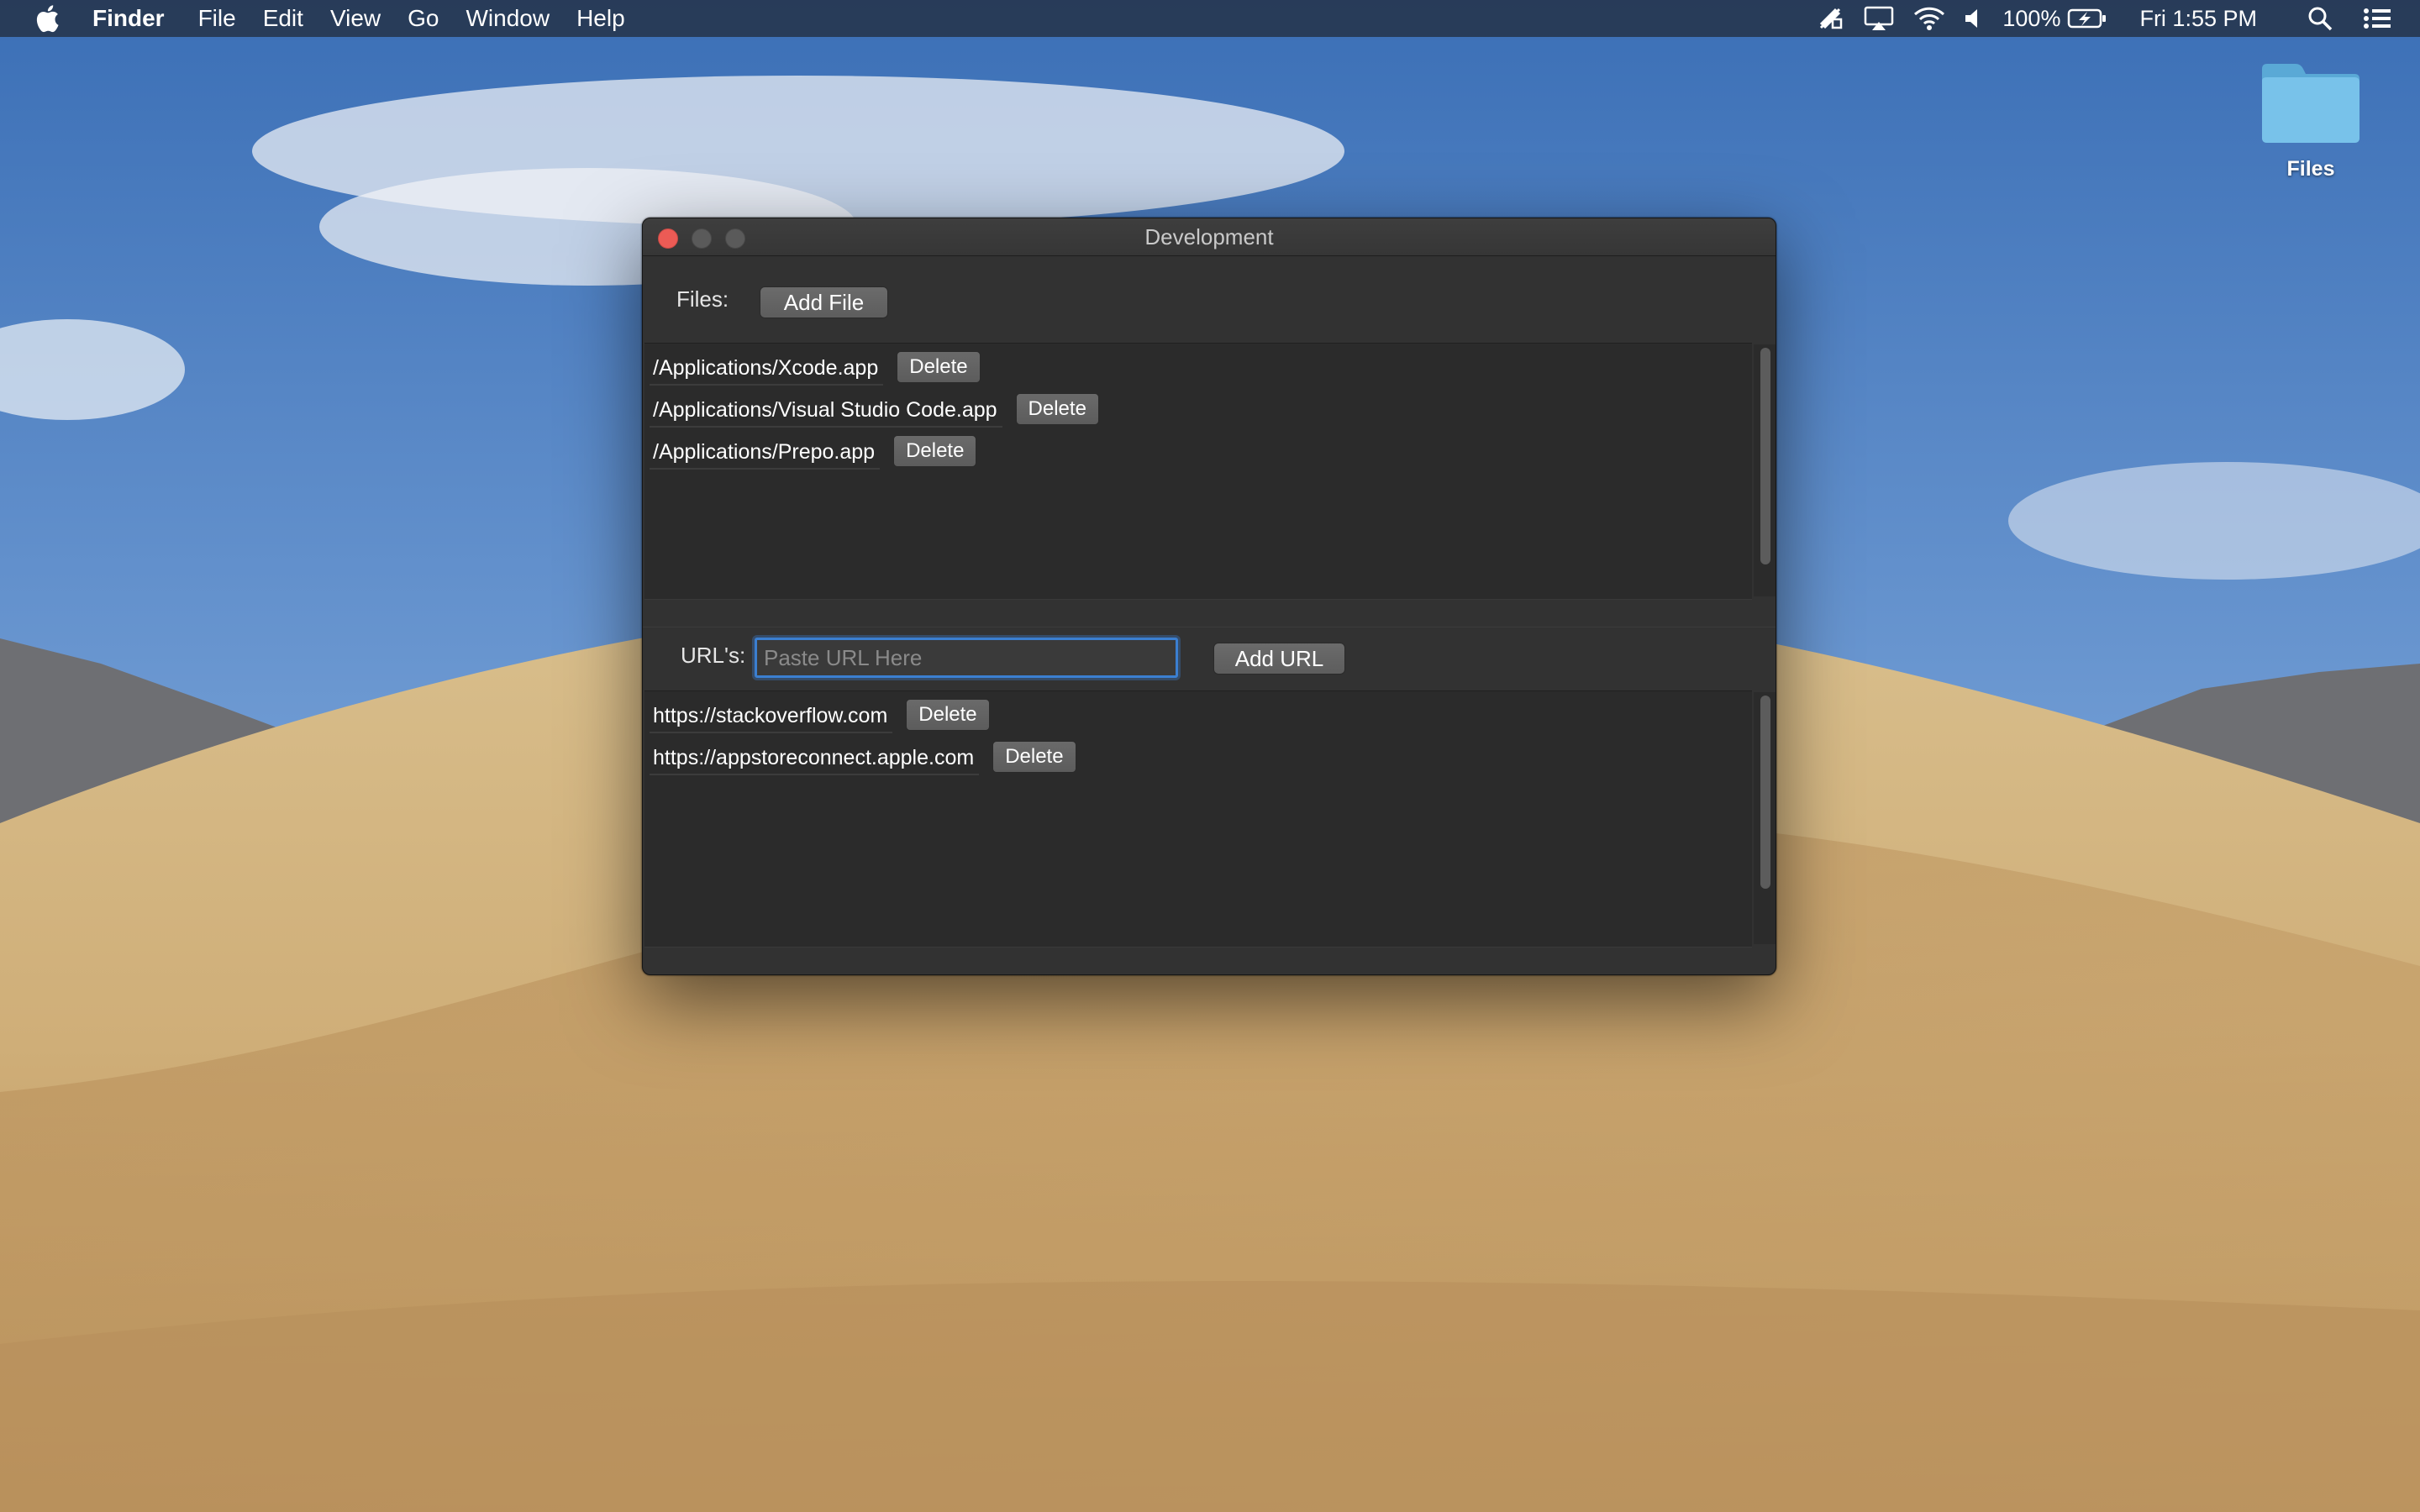 The width and height of the screenshot is (2420, 1512). Describe the element at coordinates (703, 299) in the screenshot. I see `files-label: Files:` at that location.